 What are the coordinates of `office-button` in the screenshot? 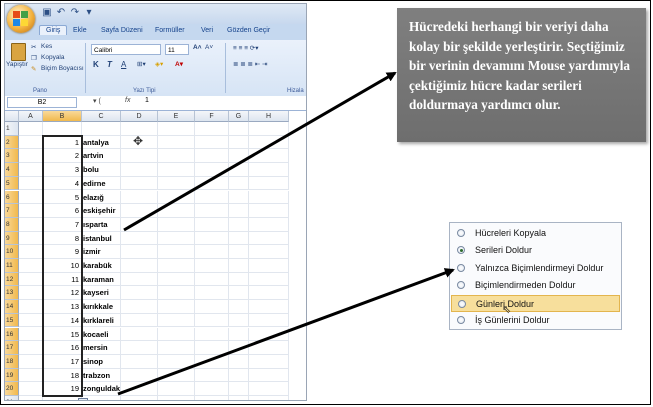 It's located at (21, 19).